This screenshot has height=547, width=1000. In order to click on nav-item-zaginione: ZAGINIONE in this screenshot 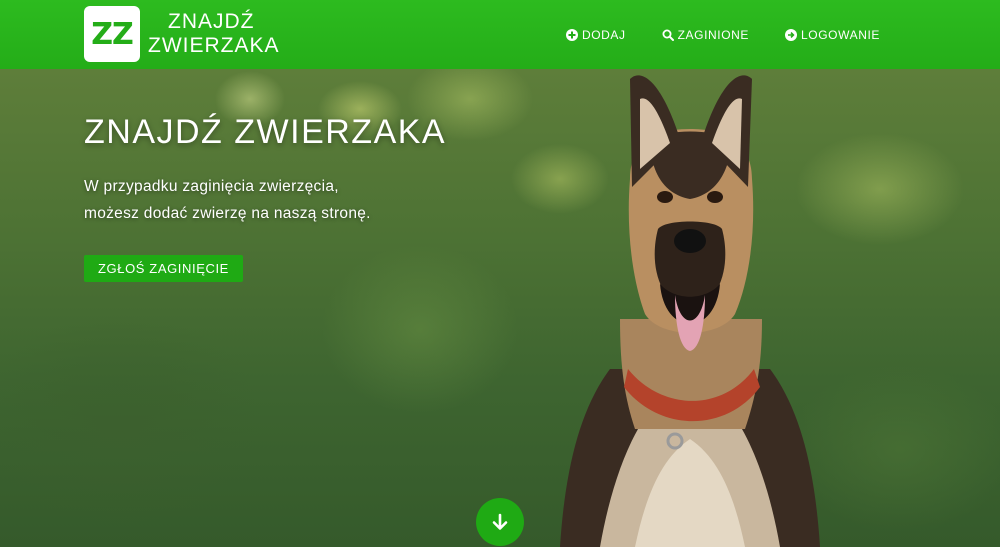, I will do `click(705, 35)`.